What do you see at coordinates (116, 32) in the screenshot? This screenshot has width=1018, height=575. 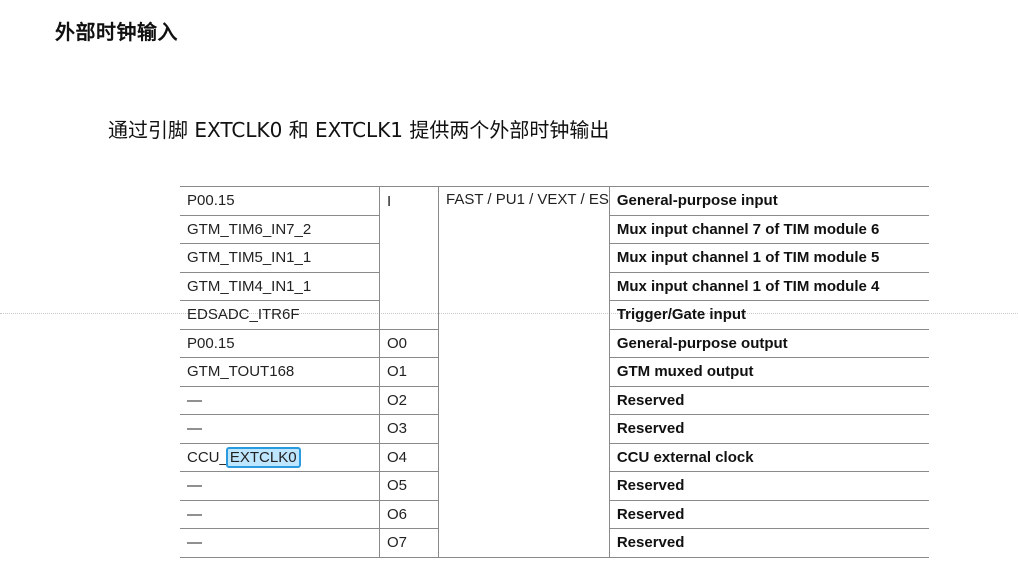 I see `page-title: 外部时钟输入` at bounding box center [116, 32].